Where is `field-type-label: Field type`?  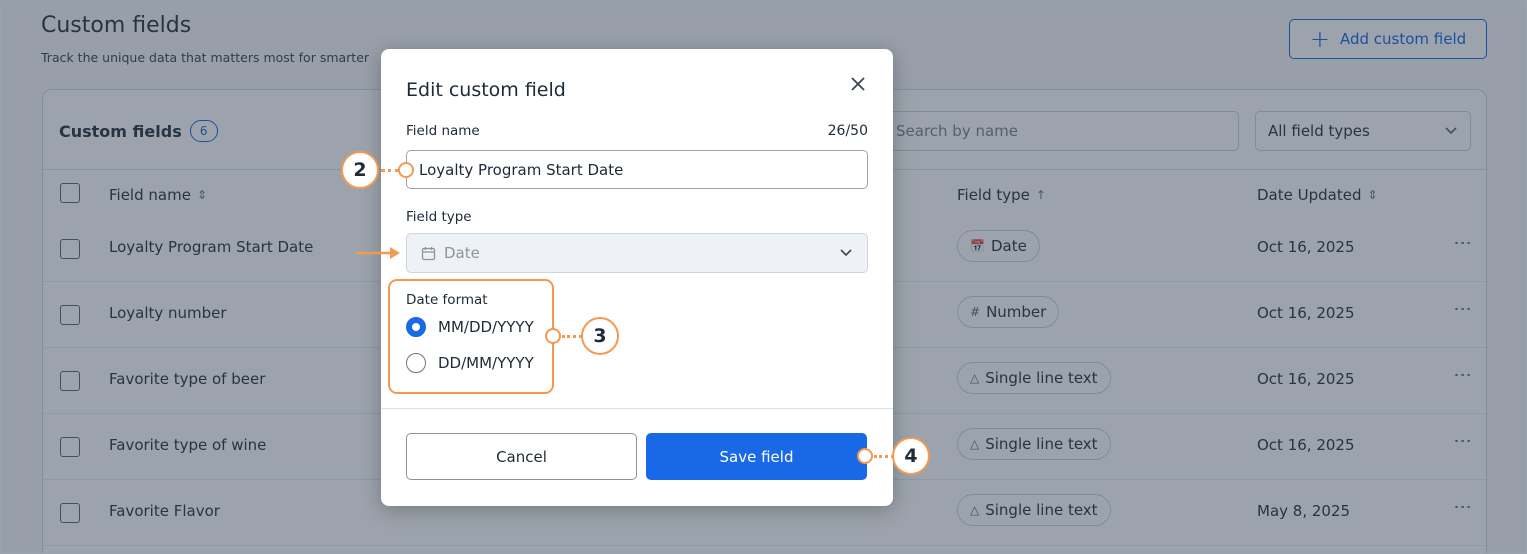
field-type-label: Field type is located at coordinates (439, 217).